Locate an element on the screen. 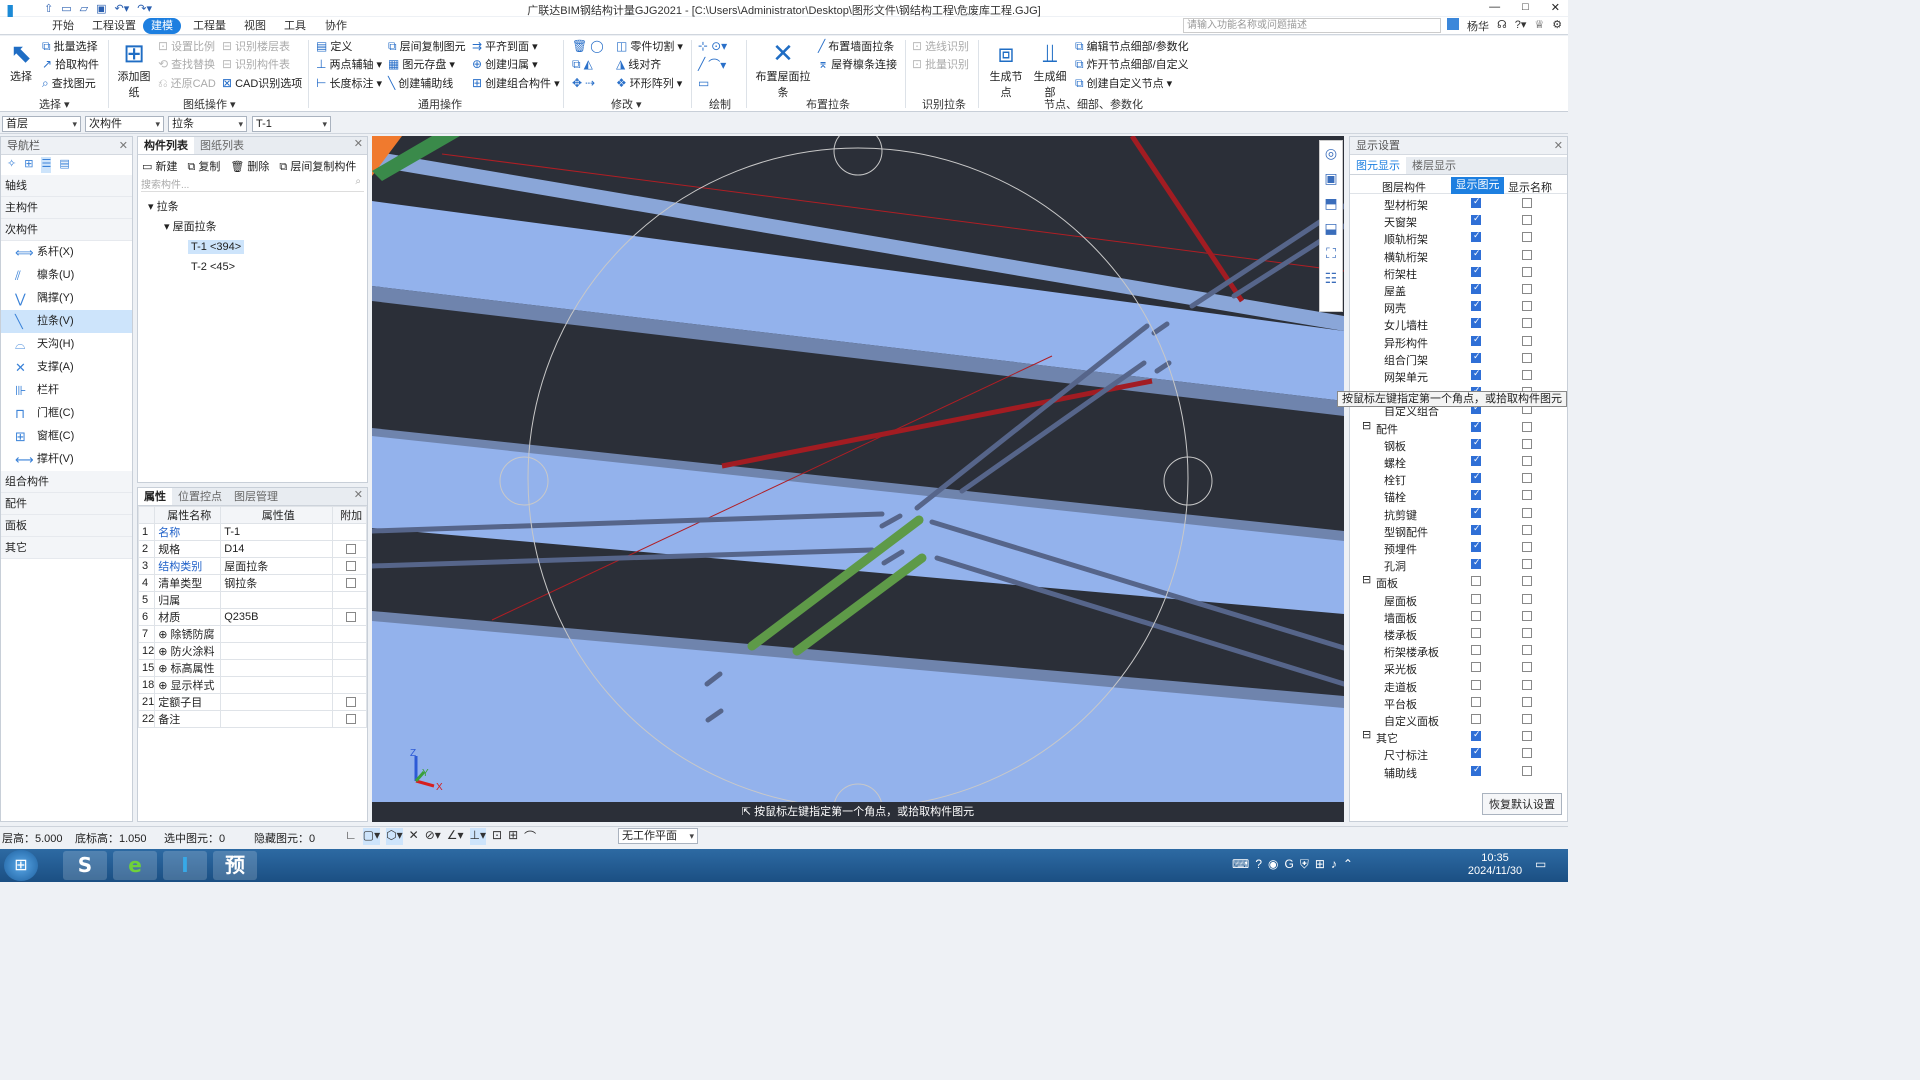 The image size is (1920, 1080). menu-quantity: 工程量 is located at coordinates (209, 26).